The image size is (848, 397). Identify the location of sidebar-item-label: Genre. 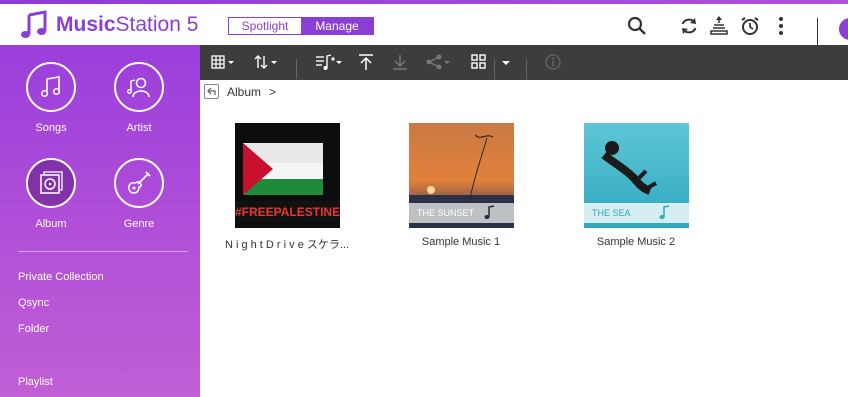
(139, 224).